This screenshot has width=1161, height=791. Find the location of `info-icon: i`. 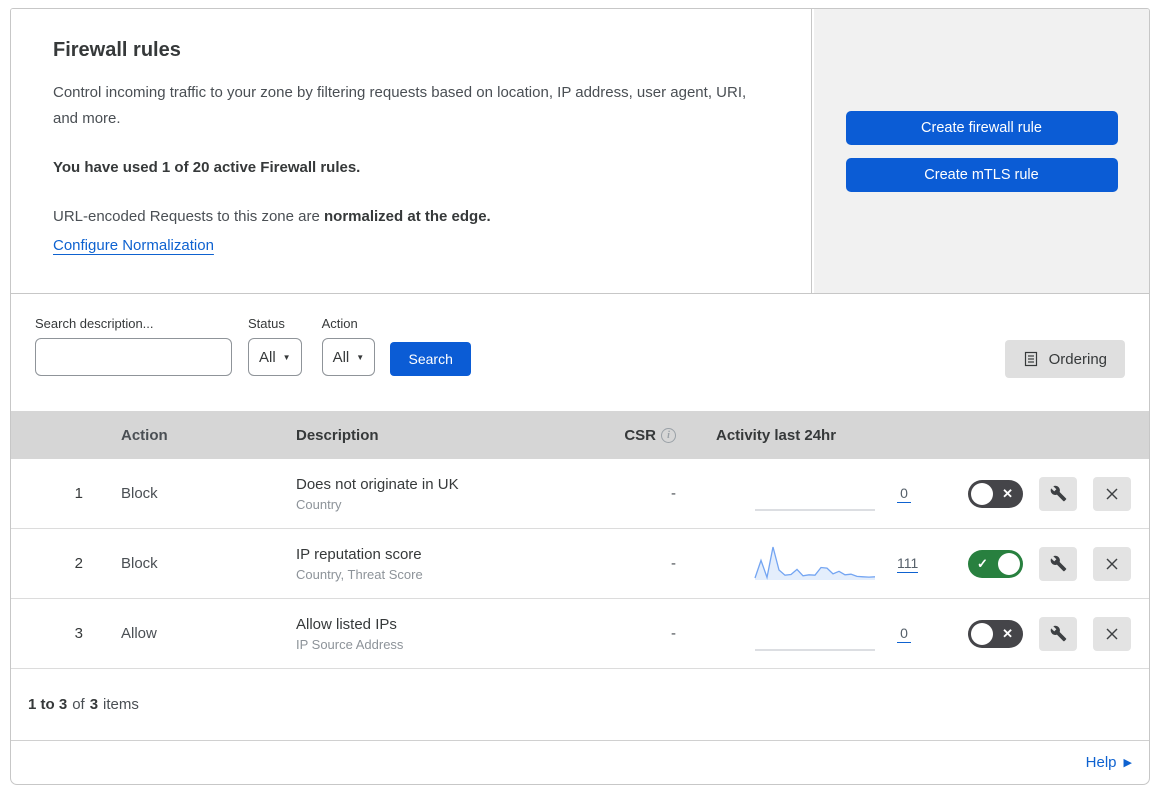

info-icon: i is located at coordinates (668, 435).